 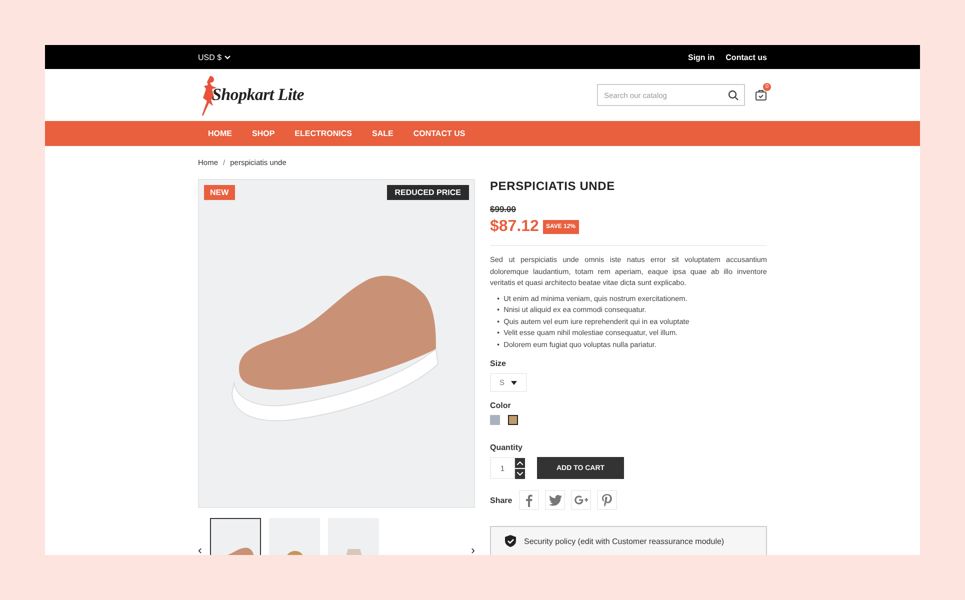 What do you see at coordinates (258, 95) in the screenshot?
I see `logo-text: Shopkart Lite` at bounding box center [258, 95].